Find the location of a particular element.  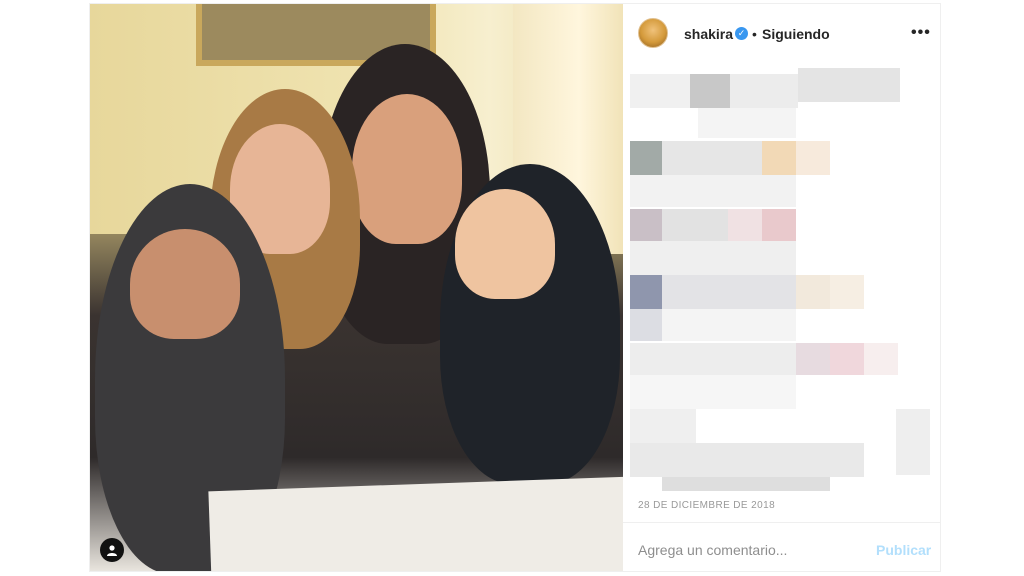

post-date: 28 DE DICIEMBRE DE 2018 is located at coordinates (707, 505).